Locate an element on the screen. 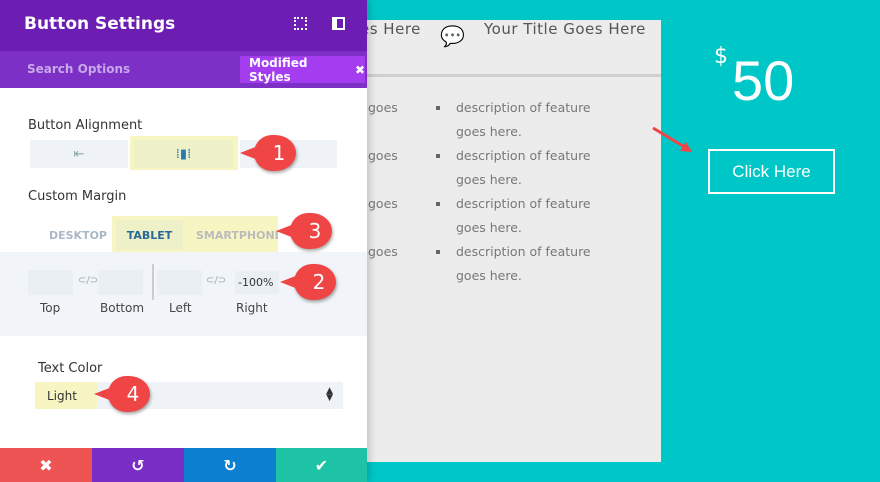 This screenshot has width=880, height=482. text-color-value: Light is located at coordinates (66, 395).